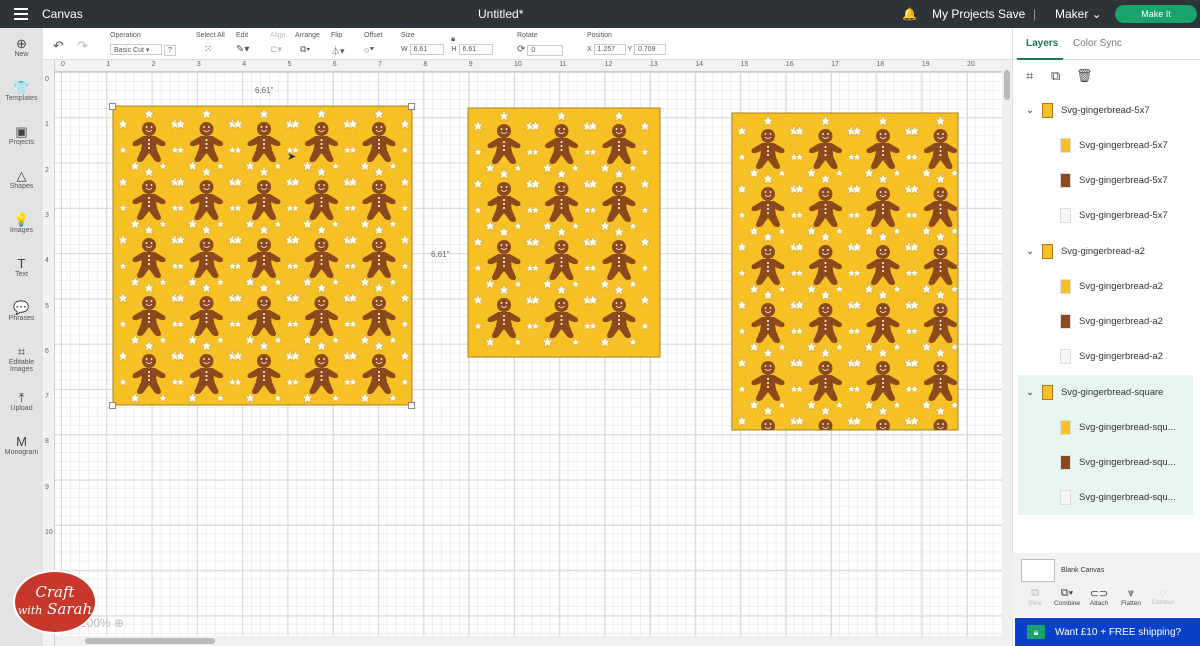 This screenshot has height=646, width=1200. Describe the element at coordinates (1083, 570) in the screenshot. I see `blank-canvas-label: Blank Canvas` at that location.